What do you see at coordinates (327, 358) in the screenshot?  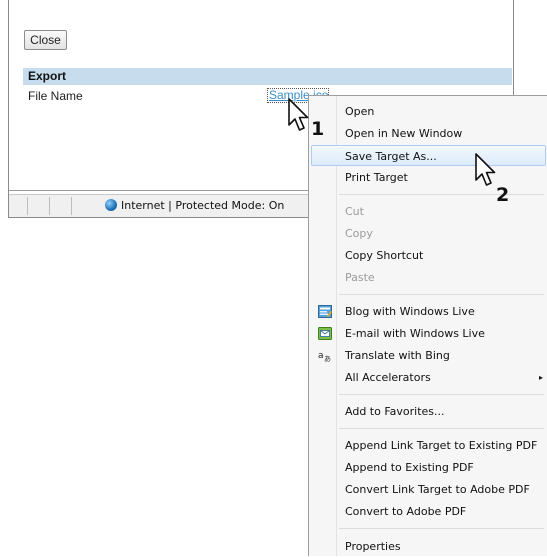 I see `svg-text: あ` at bounding box center [327, 358].